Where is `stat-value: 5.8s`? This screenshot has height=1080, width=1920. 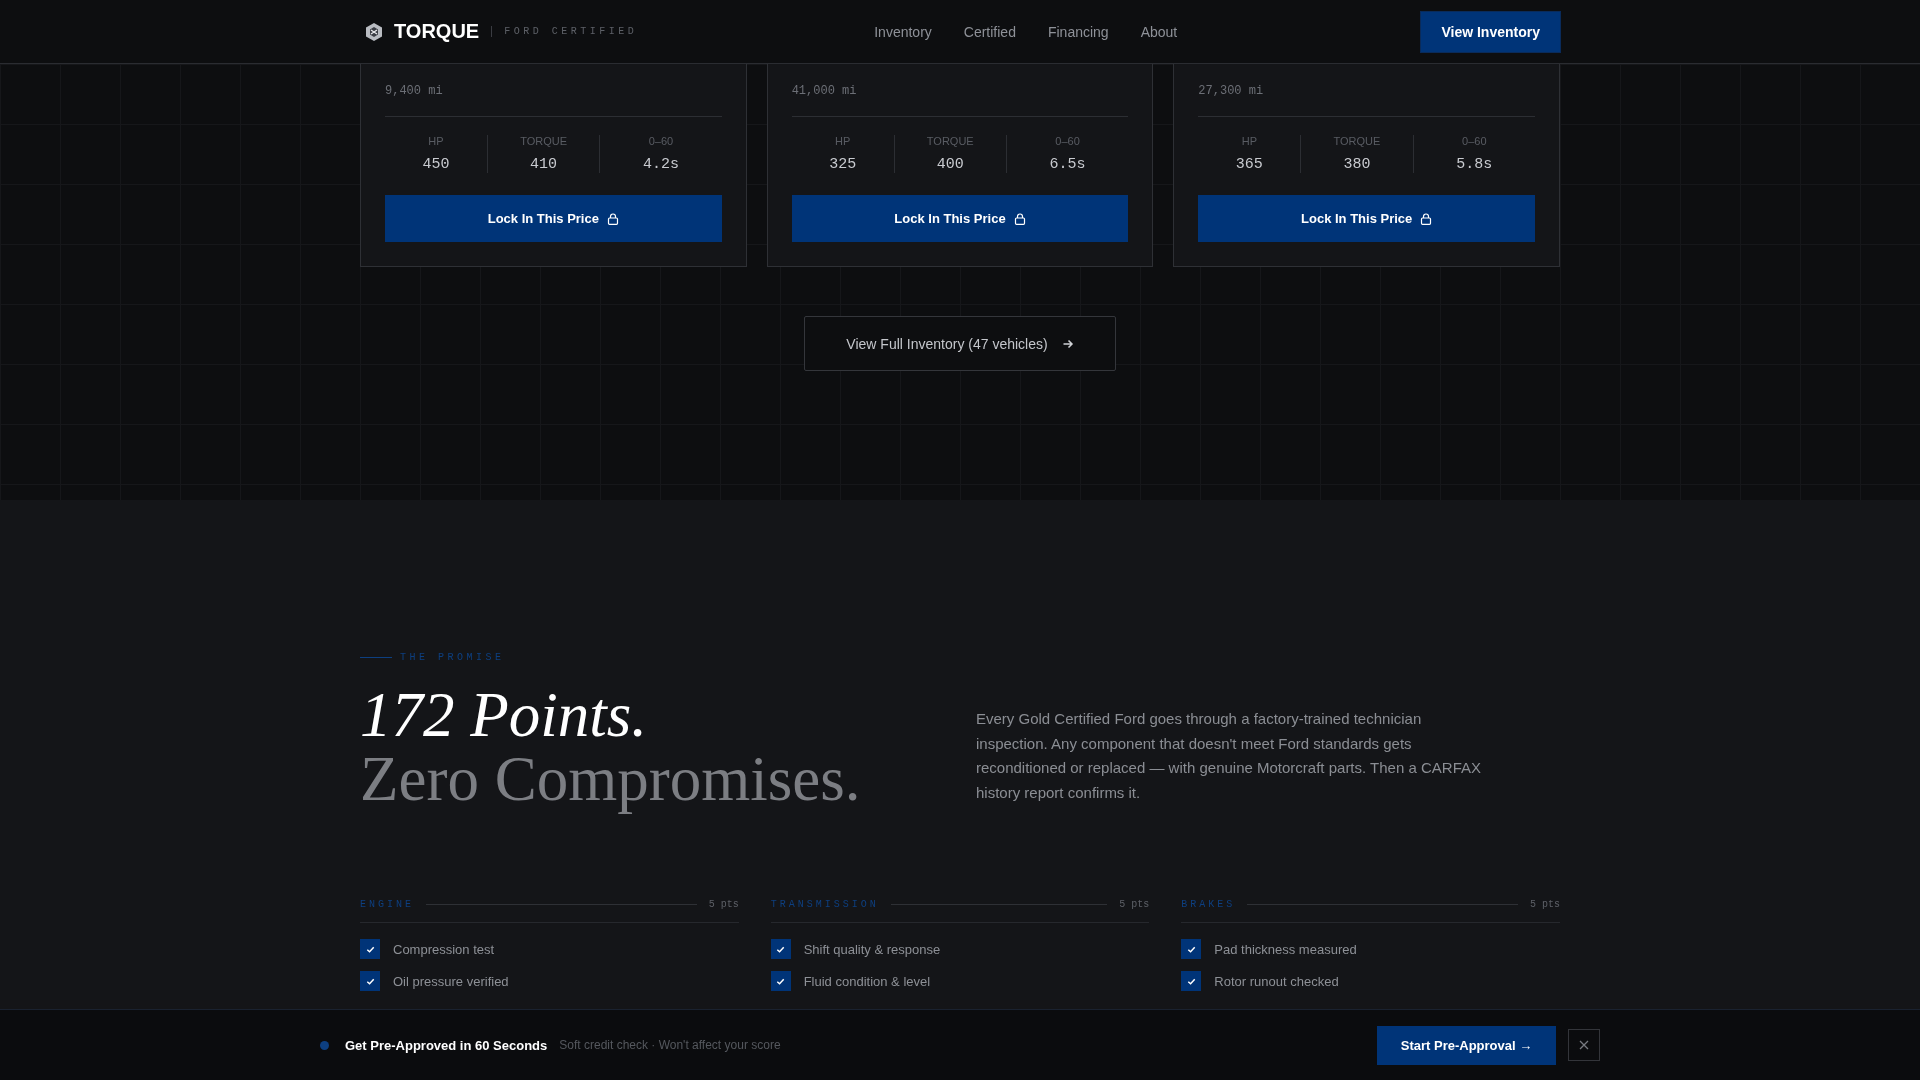
stat-value: 5.8s is located at coordinates (1474, 164).